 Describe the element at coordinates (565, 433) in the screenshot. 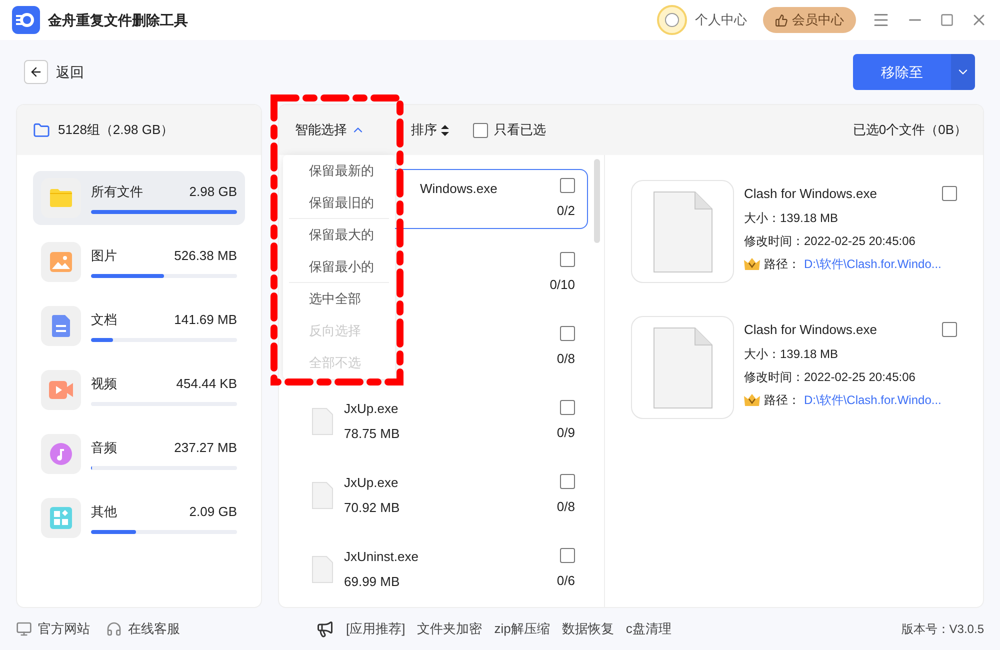

I see `selection-count: 0/9` at that location.